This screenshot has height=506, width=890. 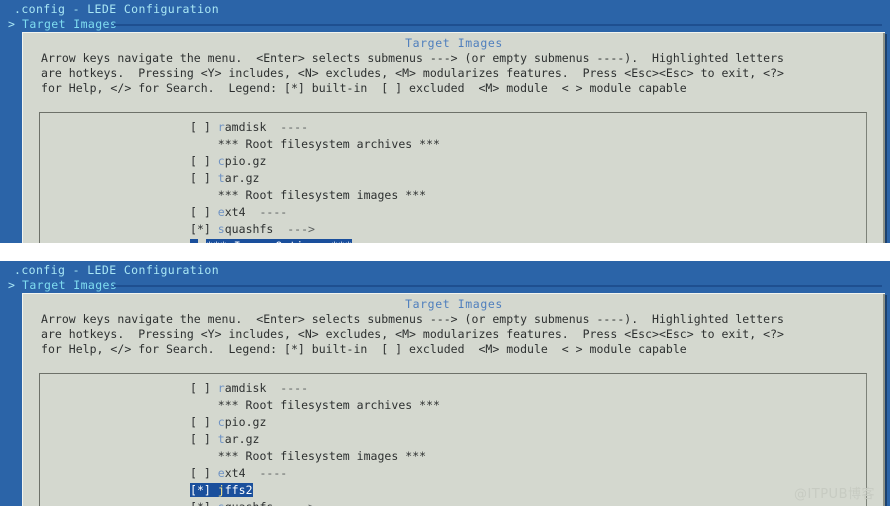 What do you see at coordinates (498, 25) in the screenshot?
I see `breadcrumb-rule` at bounding box center [498, 25].